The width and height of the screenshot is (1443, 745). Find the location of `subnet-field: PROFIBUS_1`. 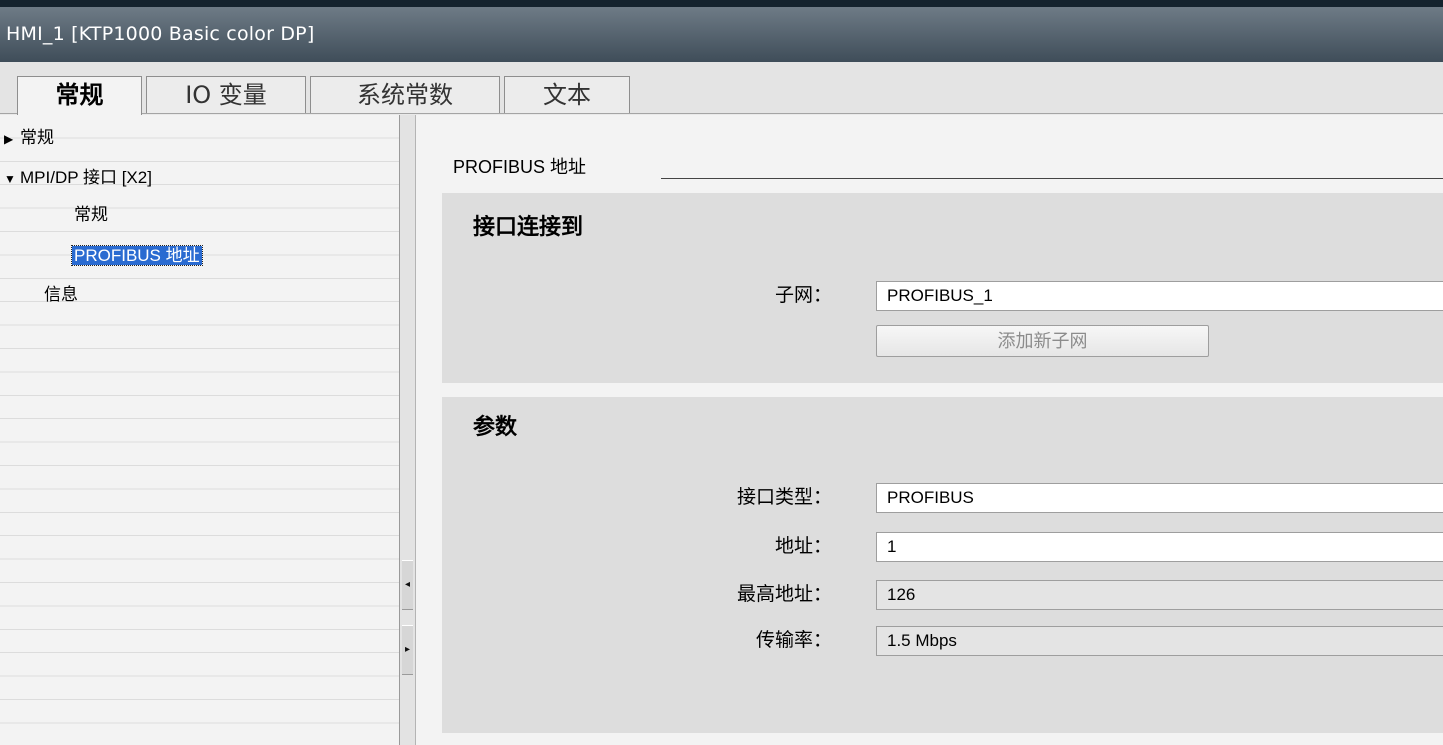

subnet-field: PROFIBUS_1 is located at coordinates (1159, 296).